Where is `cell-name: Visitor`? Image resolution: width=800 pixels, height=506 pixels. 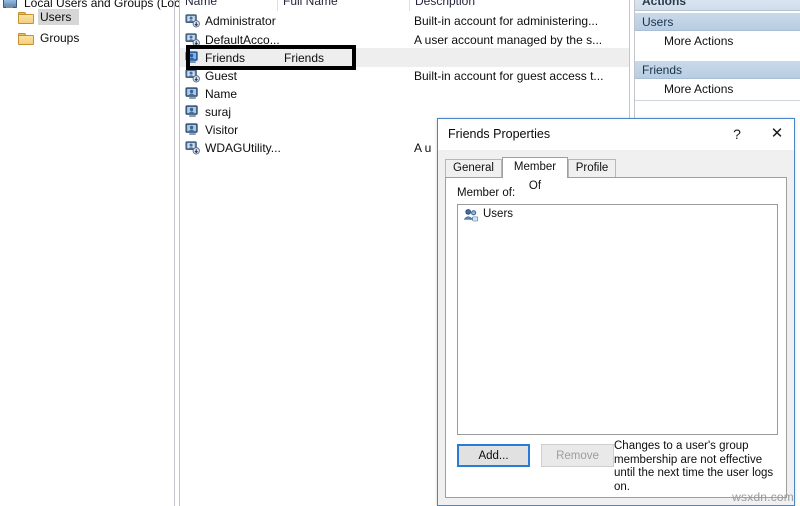 cell-name: Visitor is located at coordinates (222, 129).